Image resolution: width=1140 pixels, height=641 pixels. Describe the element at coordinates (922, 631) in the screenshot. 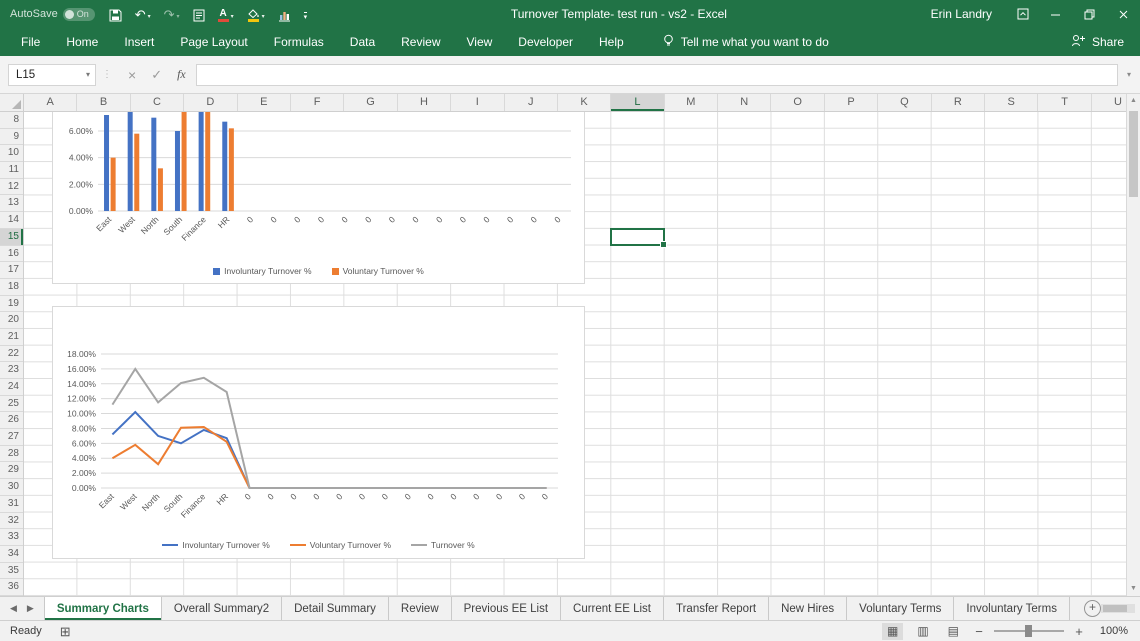

I see `page-layout-view-icon: ▥` at that location.